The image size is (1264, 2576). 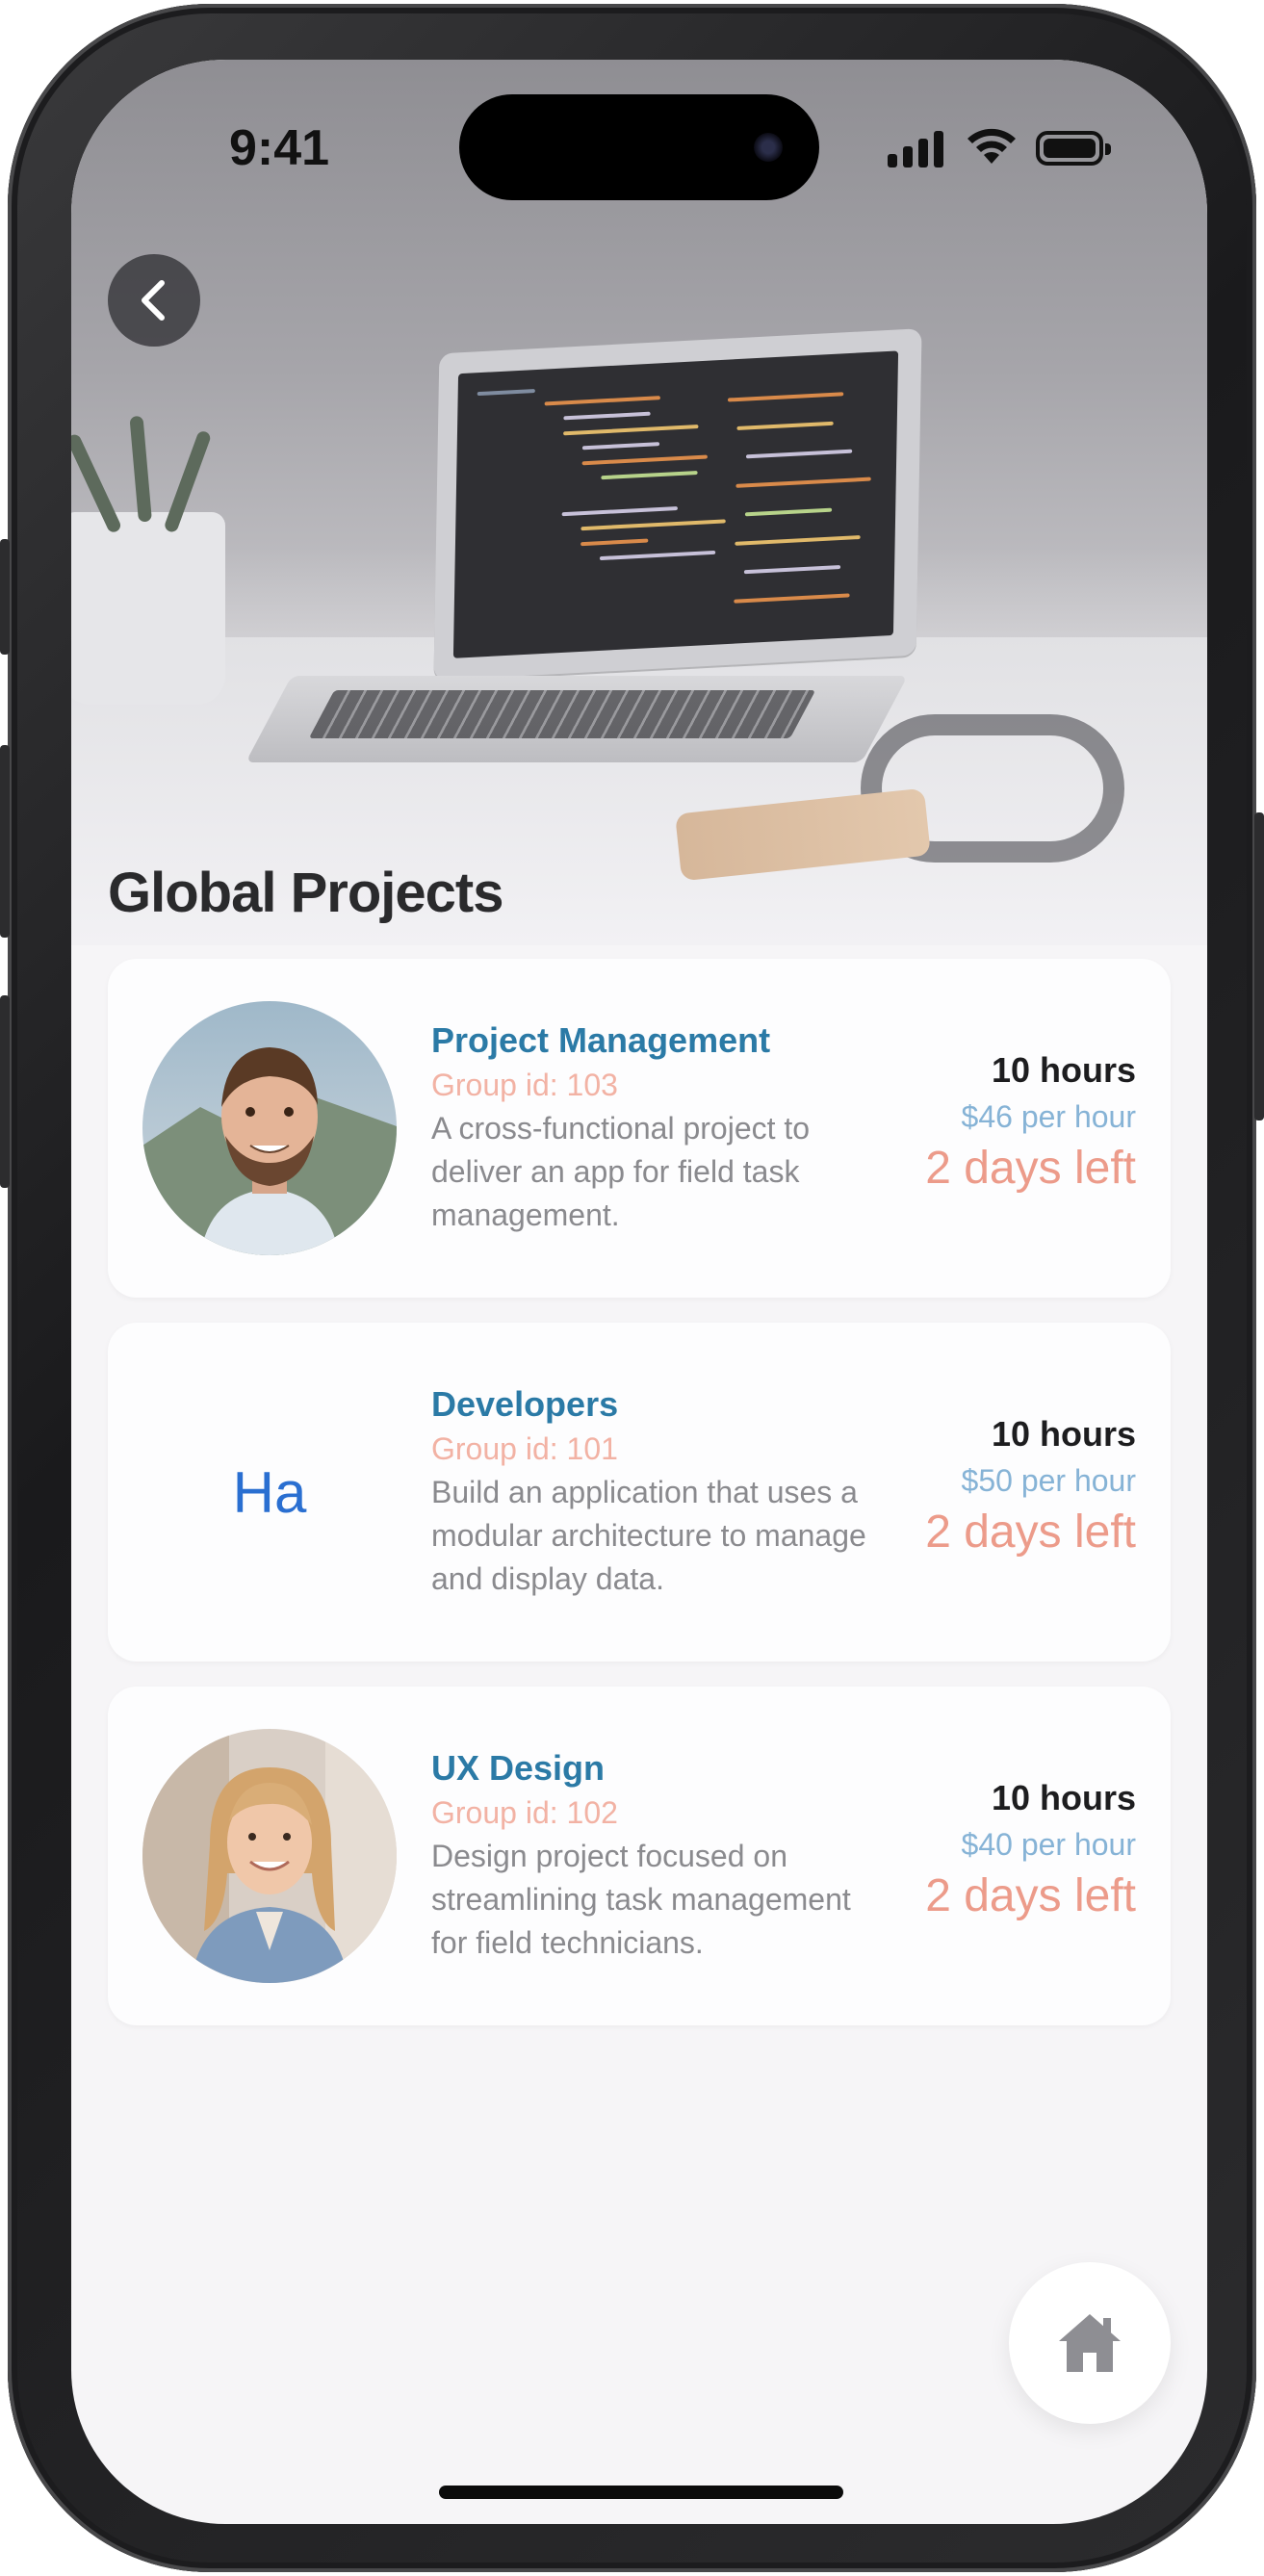 I want to click on project-title: Developers, so click(x=525, y=1404).